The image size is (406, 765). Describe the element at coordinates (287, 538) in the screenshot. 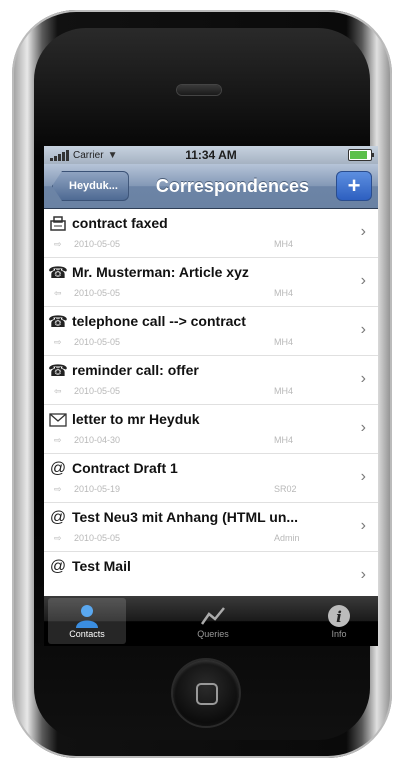

I see `item-user: Admin` at that location.